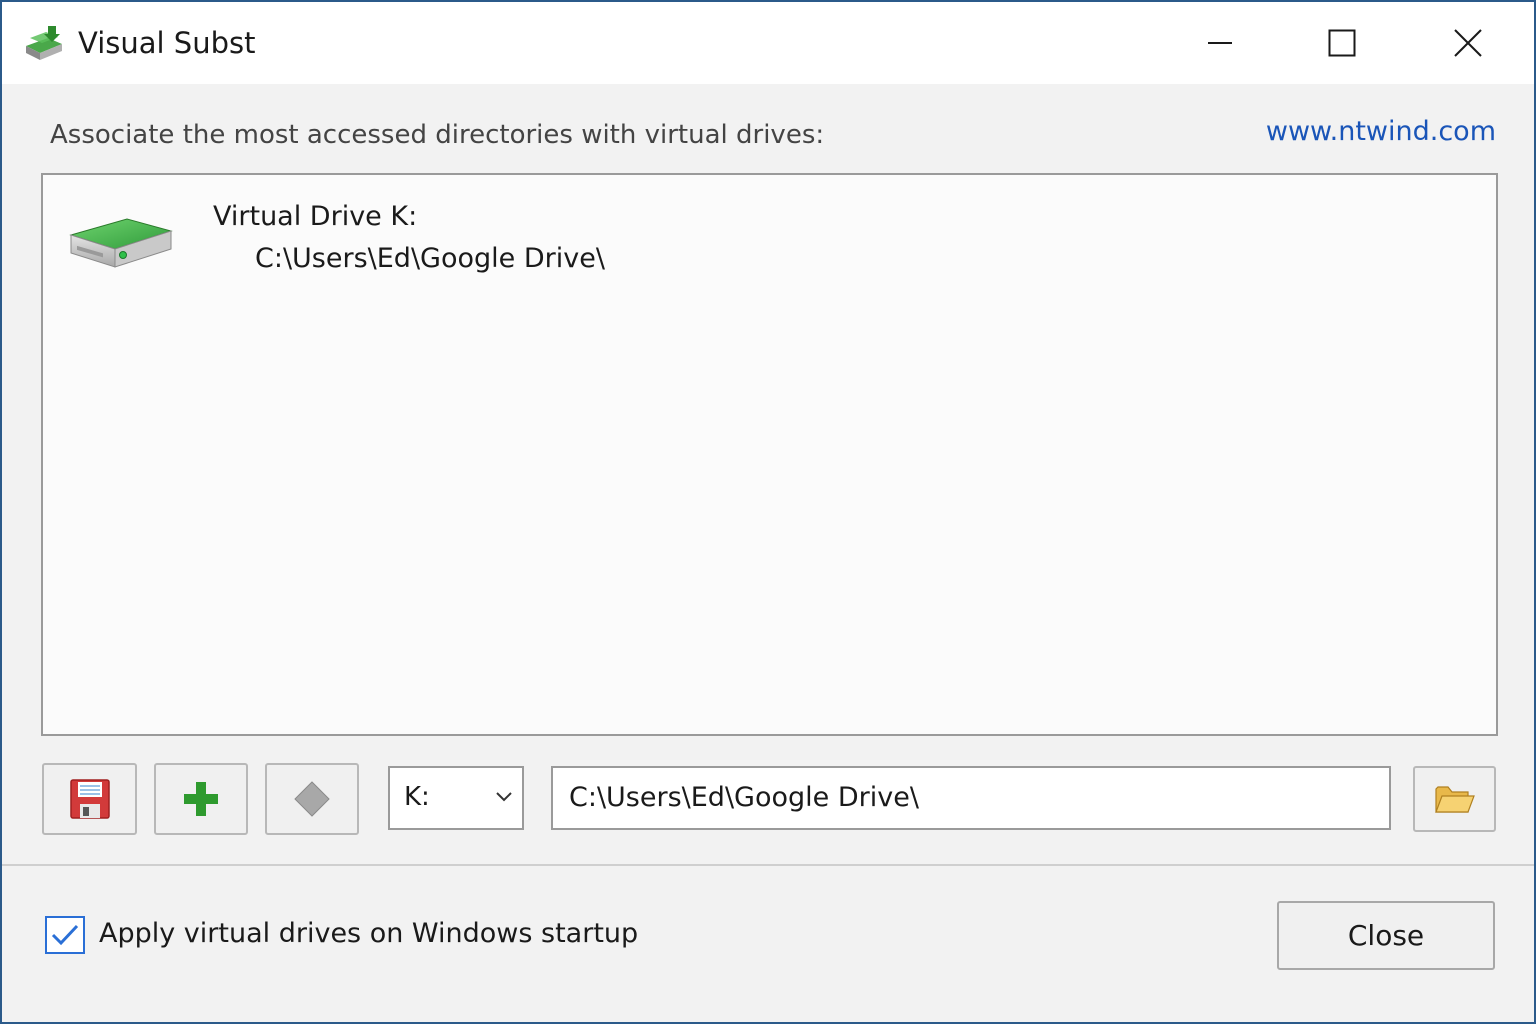  Describe the element at coordinates (456, 798) in the screenshot. I see `drive-letter-select: K:` at that location.